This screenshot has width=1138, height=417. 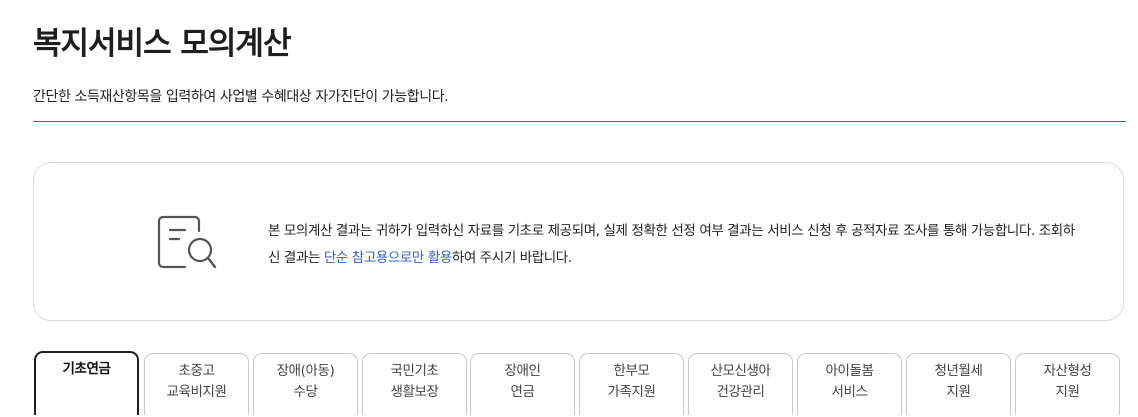 I want to click on page-title: 복지서비스 모의계산, so click(x=162, y=44).